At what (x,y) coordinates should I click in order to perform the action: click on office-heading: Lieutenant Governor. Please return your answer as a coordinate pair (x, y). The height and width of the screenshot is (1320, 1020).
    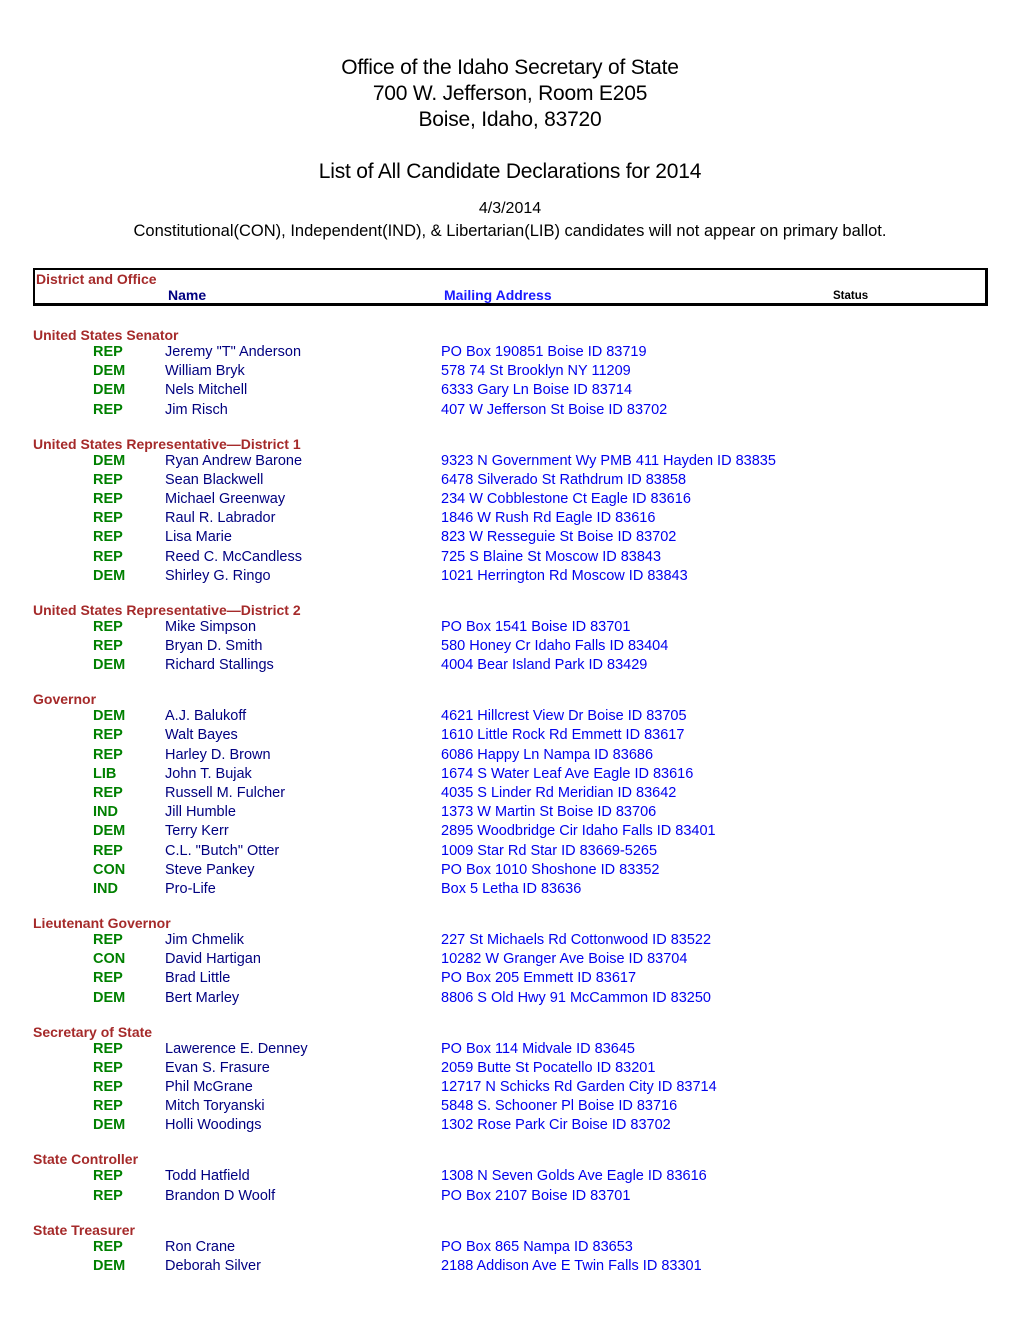
    Looking at the image, I should click on (102, 923).